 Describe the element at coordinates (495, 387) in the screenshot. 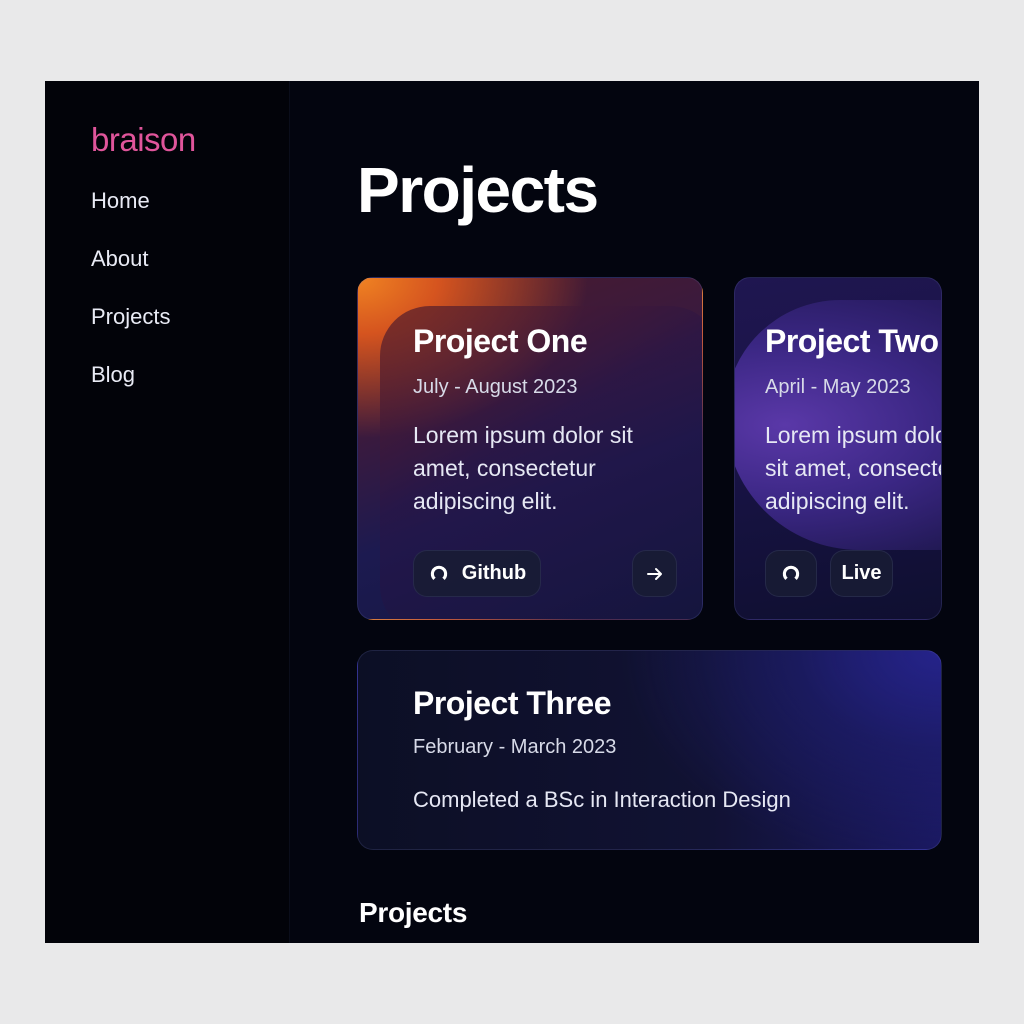

I see `project-date: July - August 2023` at that location.